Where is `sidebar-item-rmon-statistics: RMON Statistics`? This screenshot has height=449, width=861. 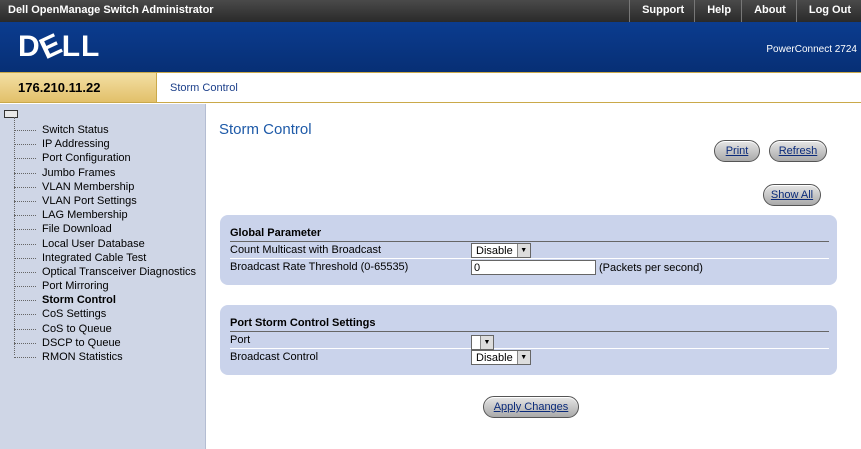 sidebar-item-rmon-statistics: RMON Statistics is located at coordinates (105, 357).